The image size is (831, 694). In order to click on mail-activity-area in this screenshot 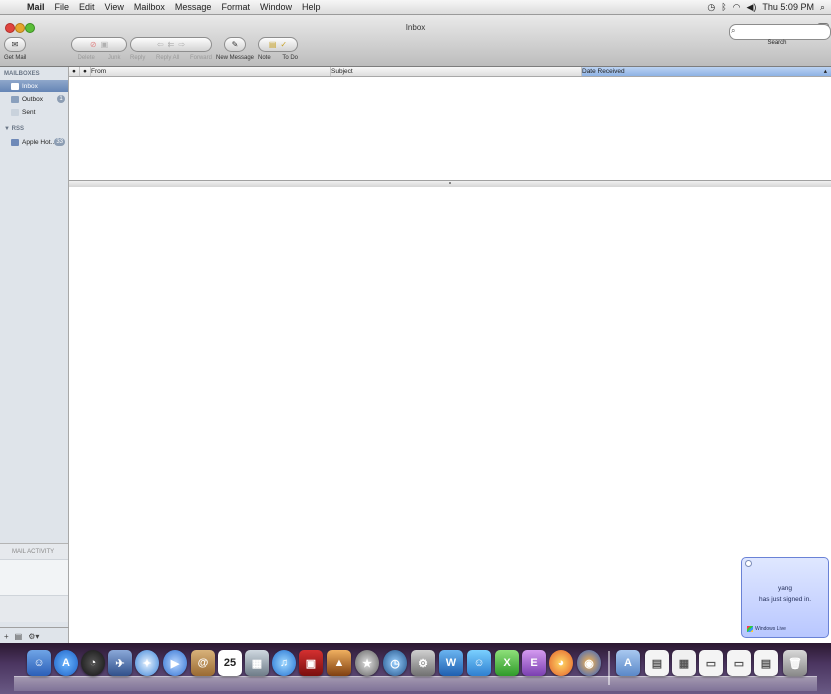, I will do `click(34, 577)`.